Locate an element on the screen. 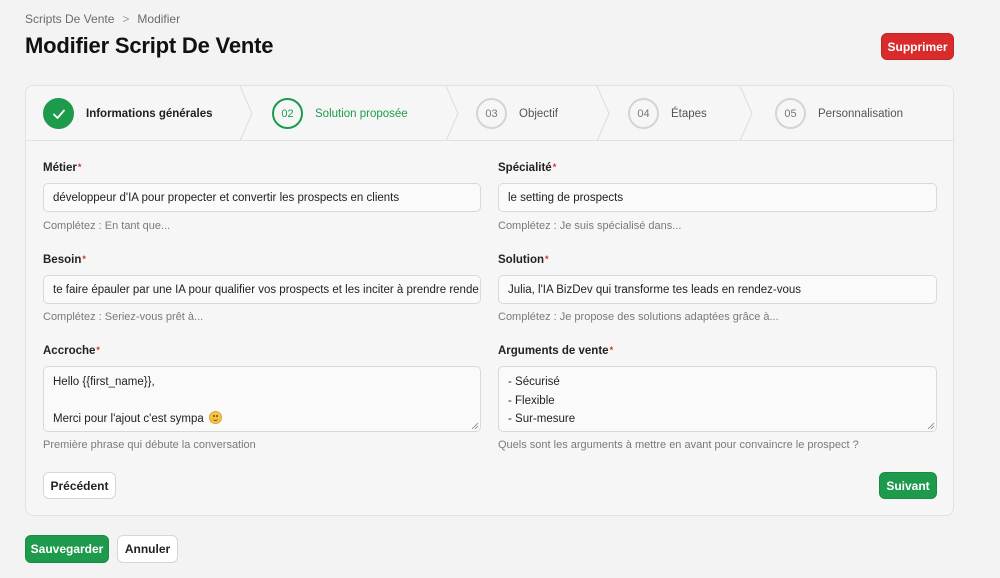  breadcrumb: Scripts De Vente > Modifier is located at coordinates (102, 19).